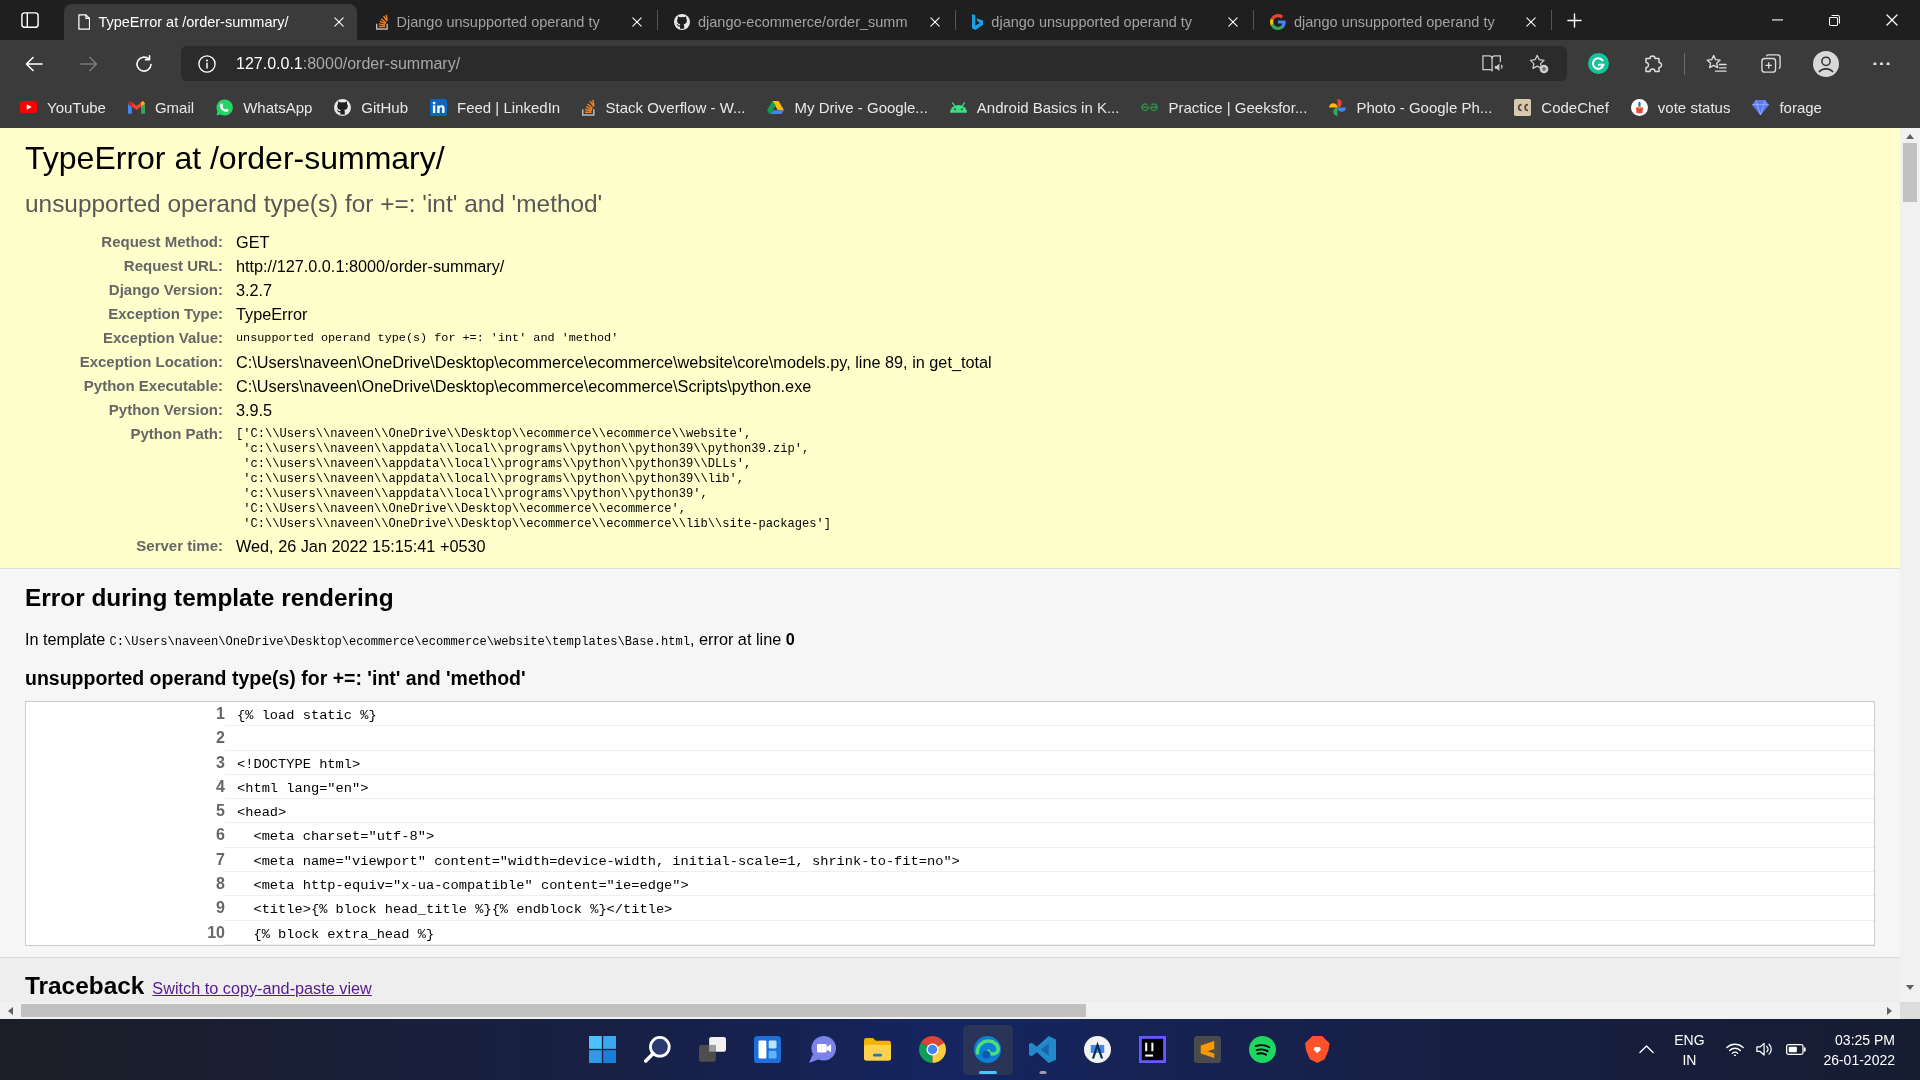  Describe the element at coordinates (1639, 107) in the screenshot. I see `round-logo-icon` at that location.